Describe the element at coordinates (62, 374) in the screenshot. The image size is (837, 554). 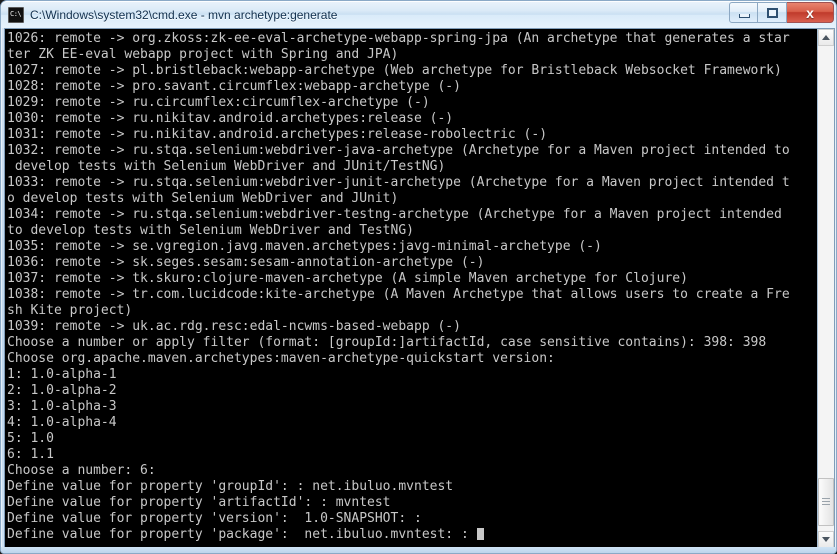
I see `console-line: 1: 1.0-alpha-1` at that location.